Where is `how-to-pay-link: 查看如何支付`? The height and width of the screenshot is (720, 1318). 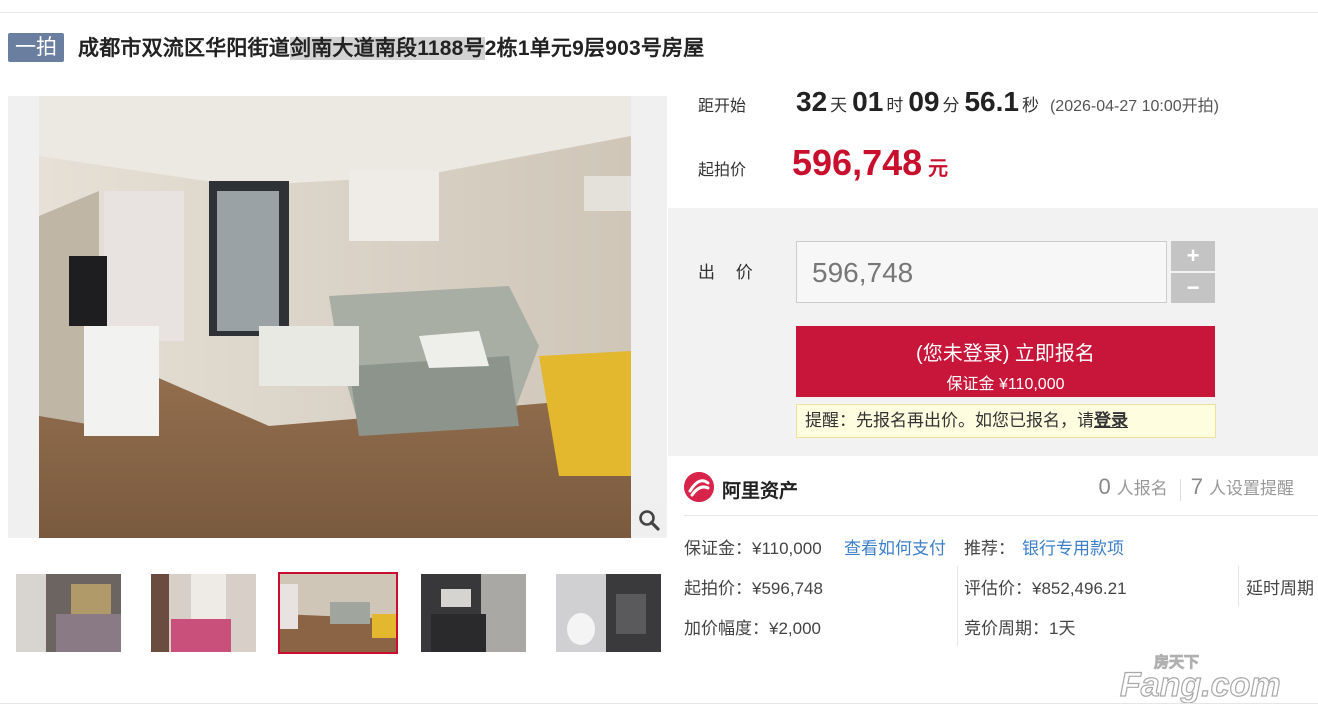
how-to-pay-link: 查看如何支付 is located at coordinates (895, 546).